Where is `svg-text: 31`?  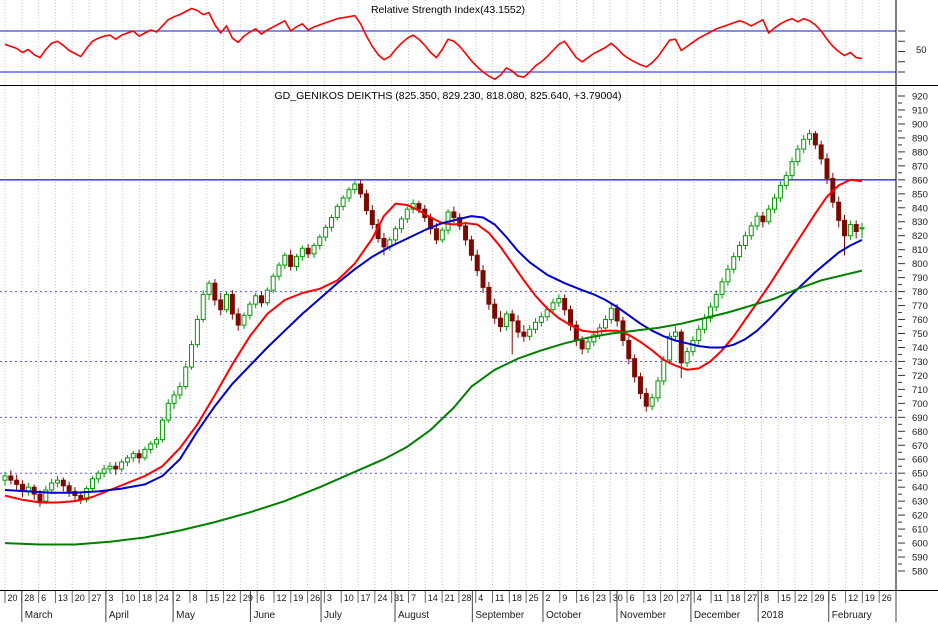
svg-text: 31 is located at coordinates (399, 598).